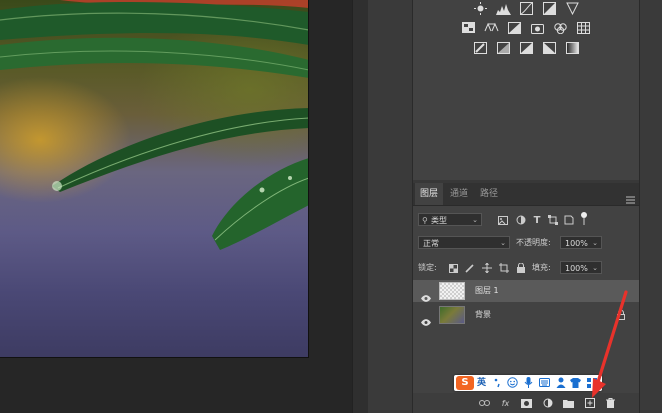  I want to click on layer-filter-select: ⚲ 类型 ⌄, so click(450, 219).